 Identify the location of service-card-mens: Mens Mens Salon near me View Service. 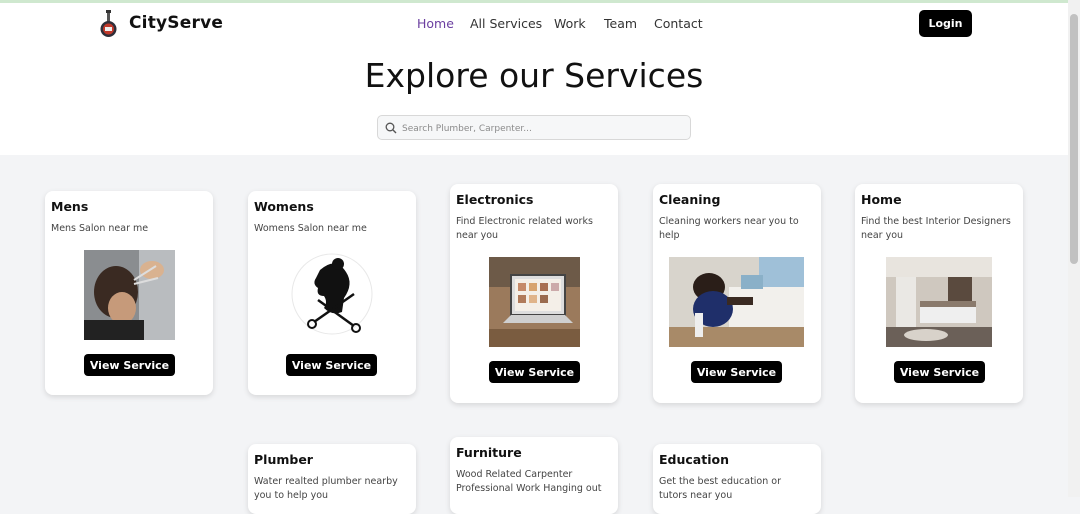
(129, 293).